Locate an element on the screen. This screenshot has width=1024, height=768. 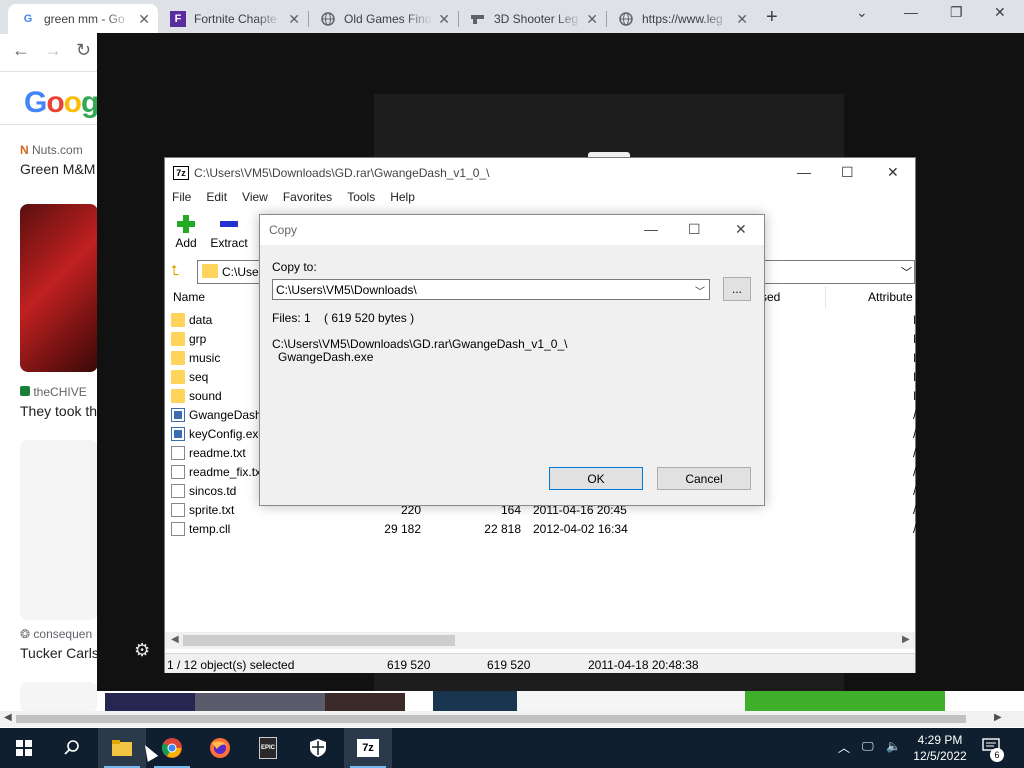
menu-bar: File Edit View Favorites Tools Help is located at coordinates (294, 198).